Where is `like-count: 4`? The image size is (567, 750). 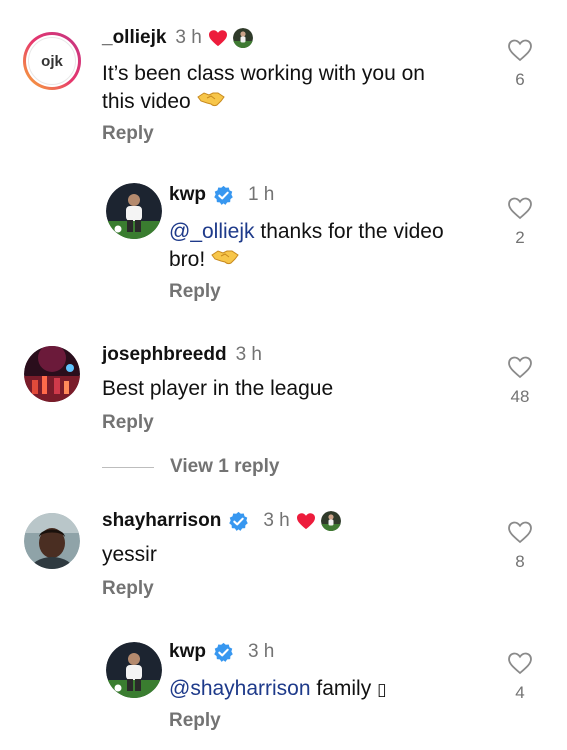
like-count: 4 is located at coordinates (520, 692).